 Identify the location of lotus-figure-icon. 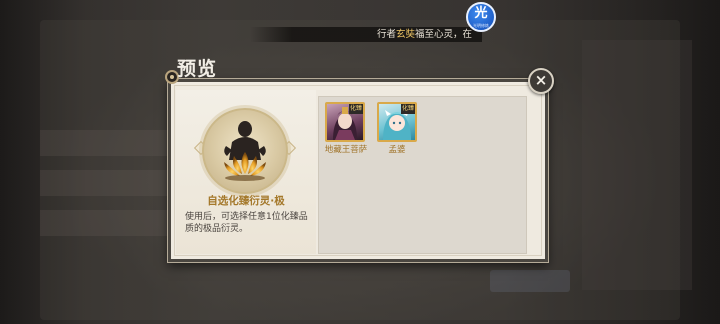
(245, 151).